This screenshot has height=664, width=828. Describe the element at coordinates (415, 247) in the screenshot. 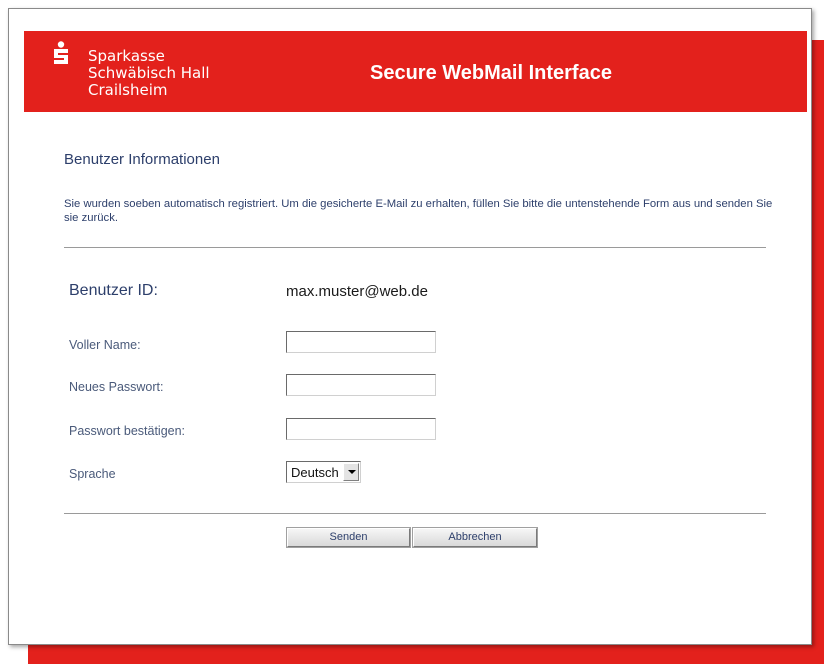

I see `divider-top` at that location.